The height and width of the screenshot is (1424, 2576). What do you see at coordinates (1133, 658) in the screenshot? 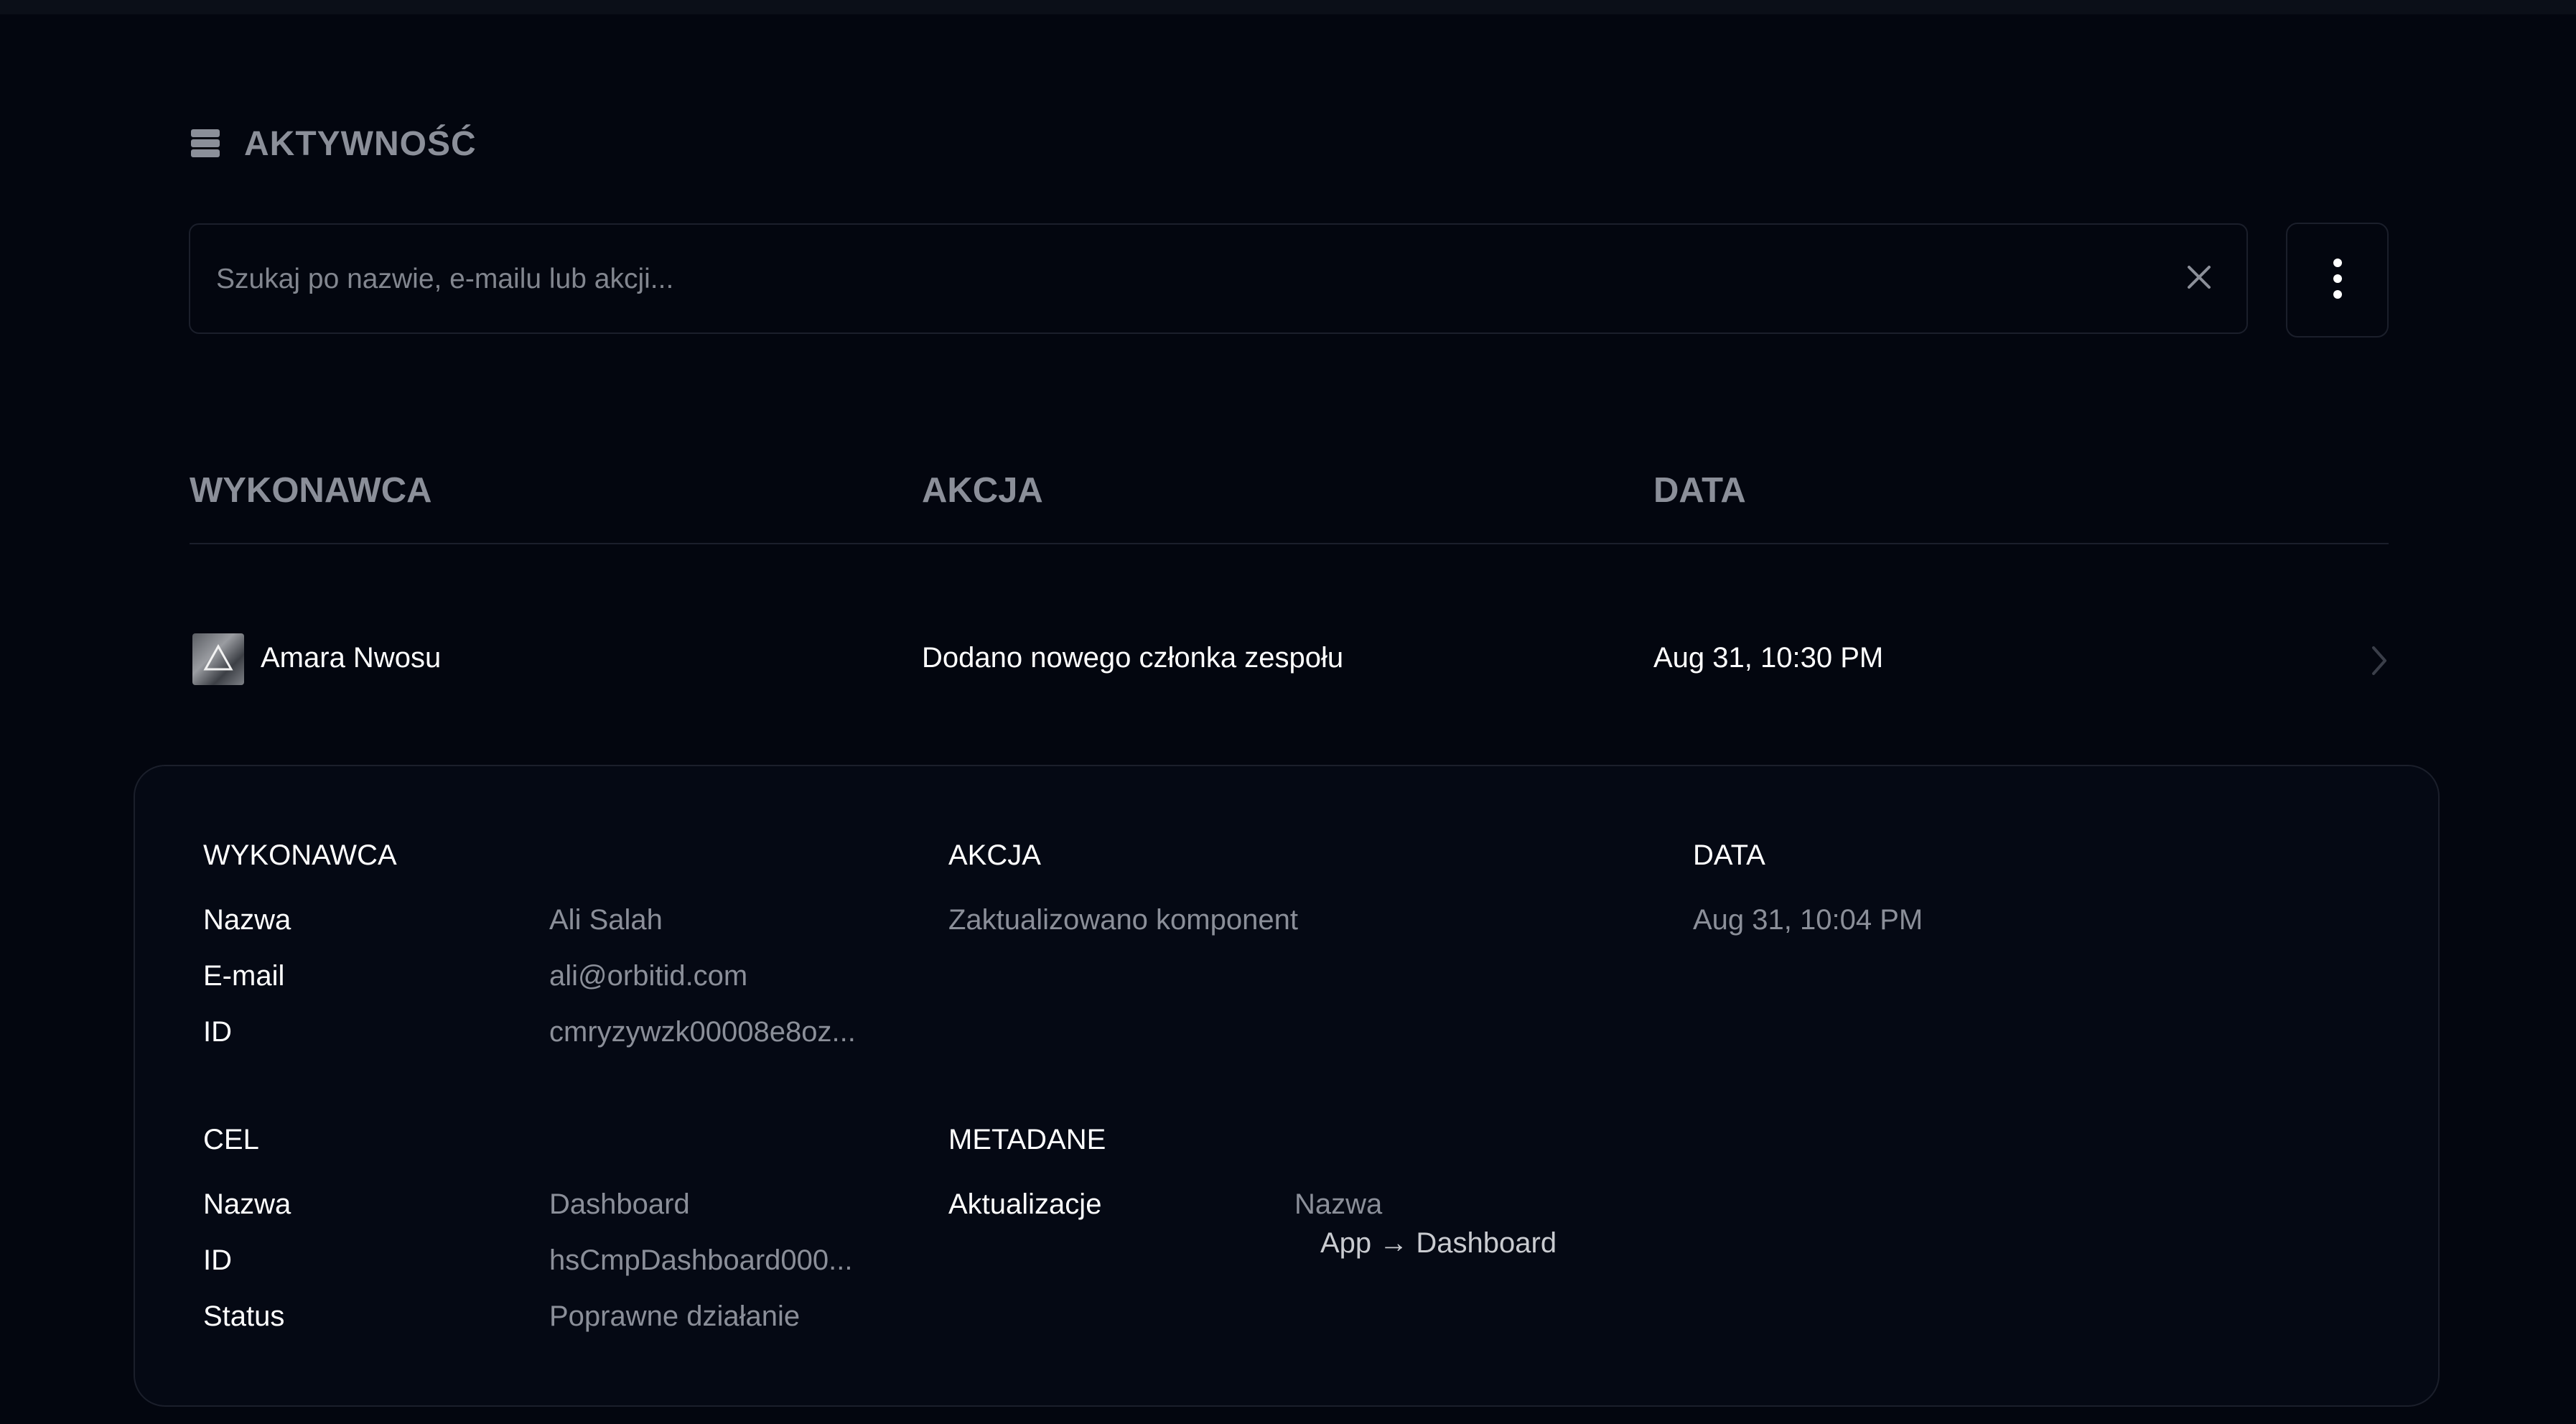
I see `row-action: Dodano nowego członka zespołu` at bounding box center [1133, 658].